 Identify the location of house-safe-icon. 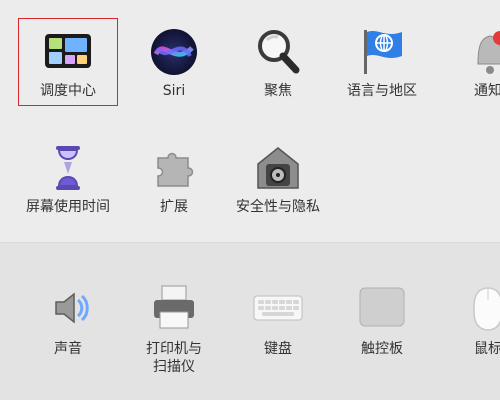
(278, 168).